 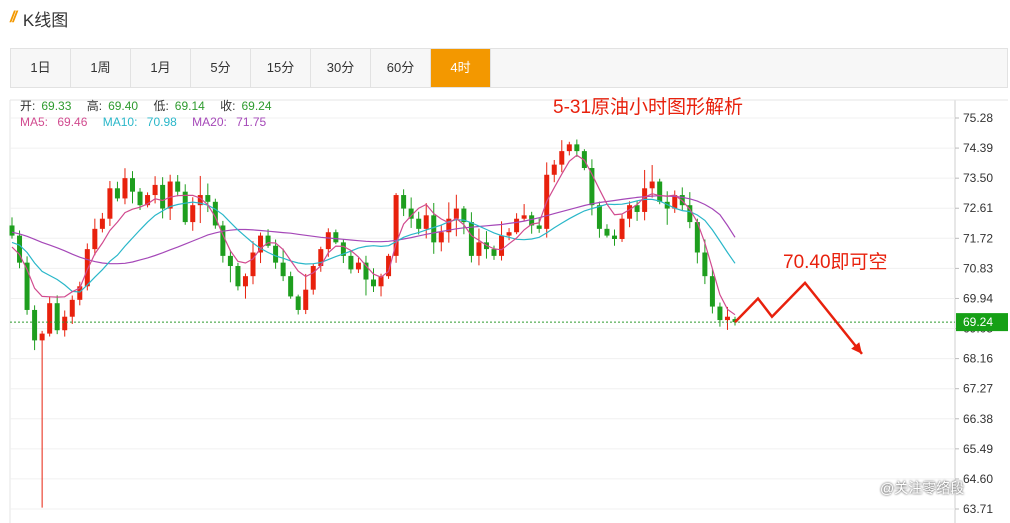 What do you see at coordinates (978, 268) in the screenshot?
I see `y-tick-label: 70.83` at bounding box center [978, 268].